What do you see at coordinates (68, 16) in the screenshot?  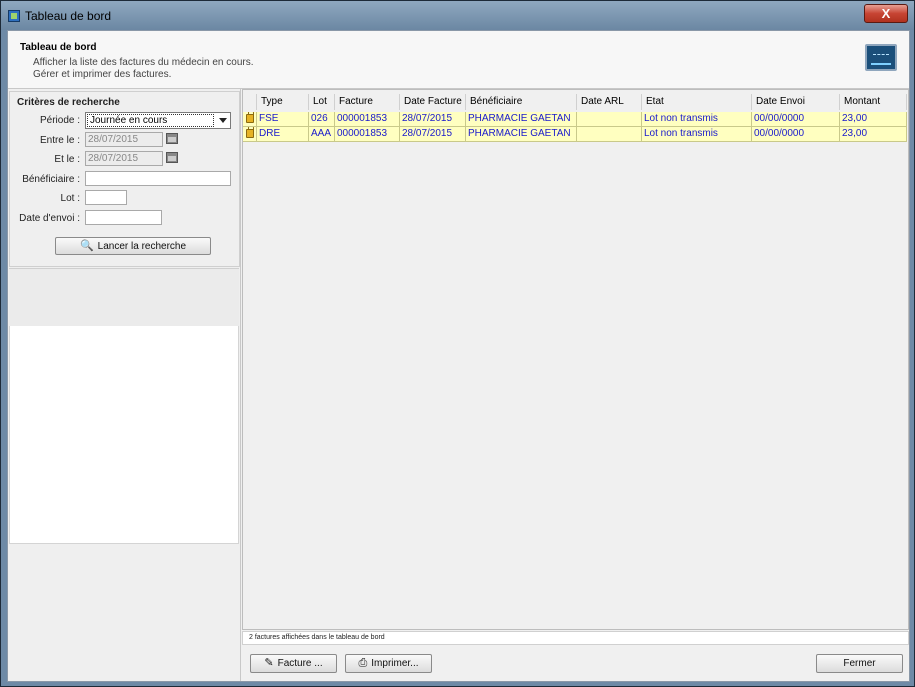 I see `window-title: Tableau de bord` at bounding box center [68, 16].